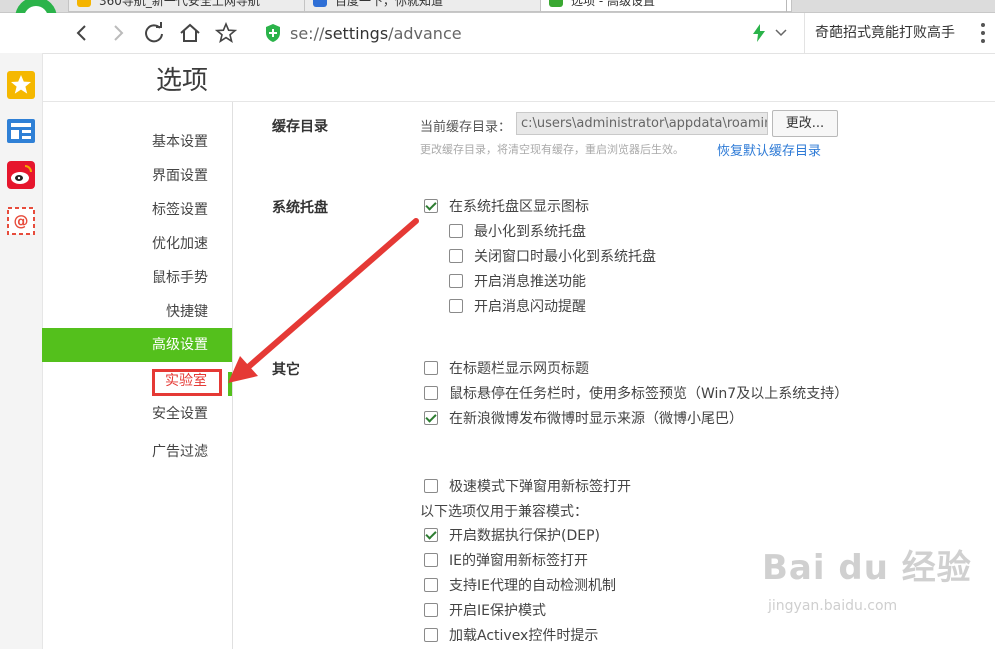 This screenshot has width=995, height=649. I want to click on tab-label: 选项 - 高级设置, so click(613, 4).